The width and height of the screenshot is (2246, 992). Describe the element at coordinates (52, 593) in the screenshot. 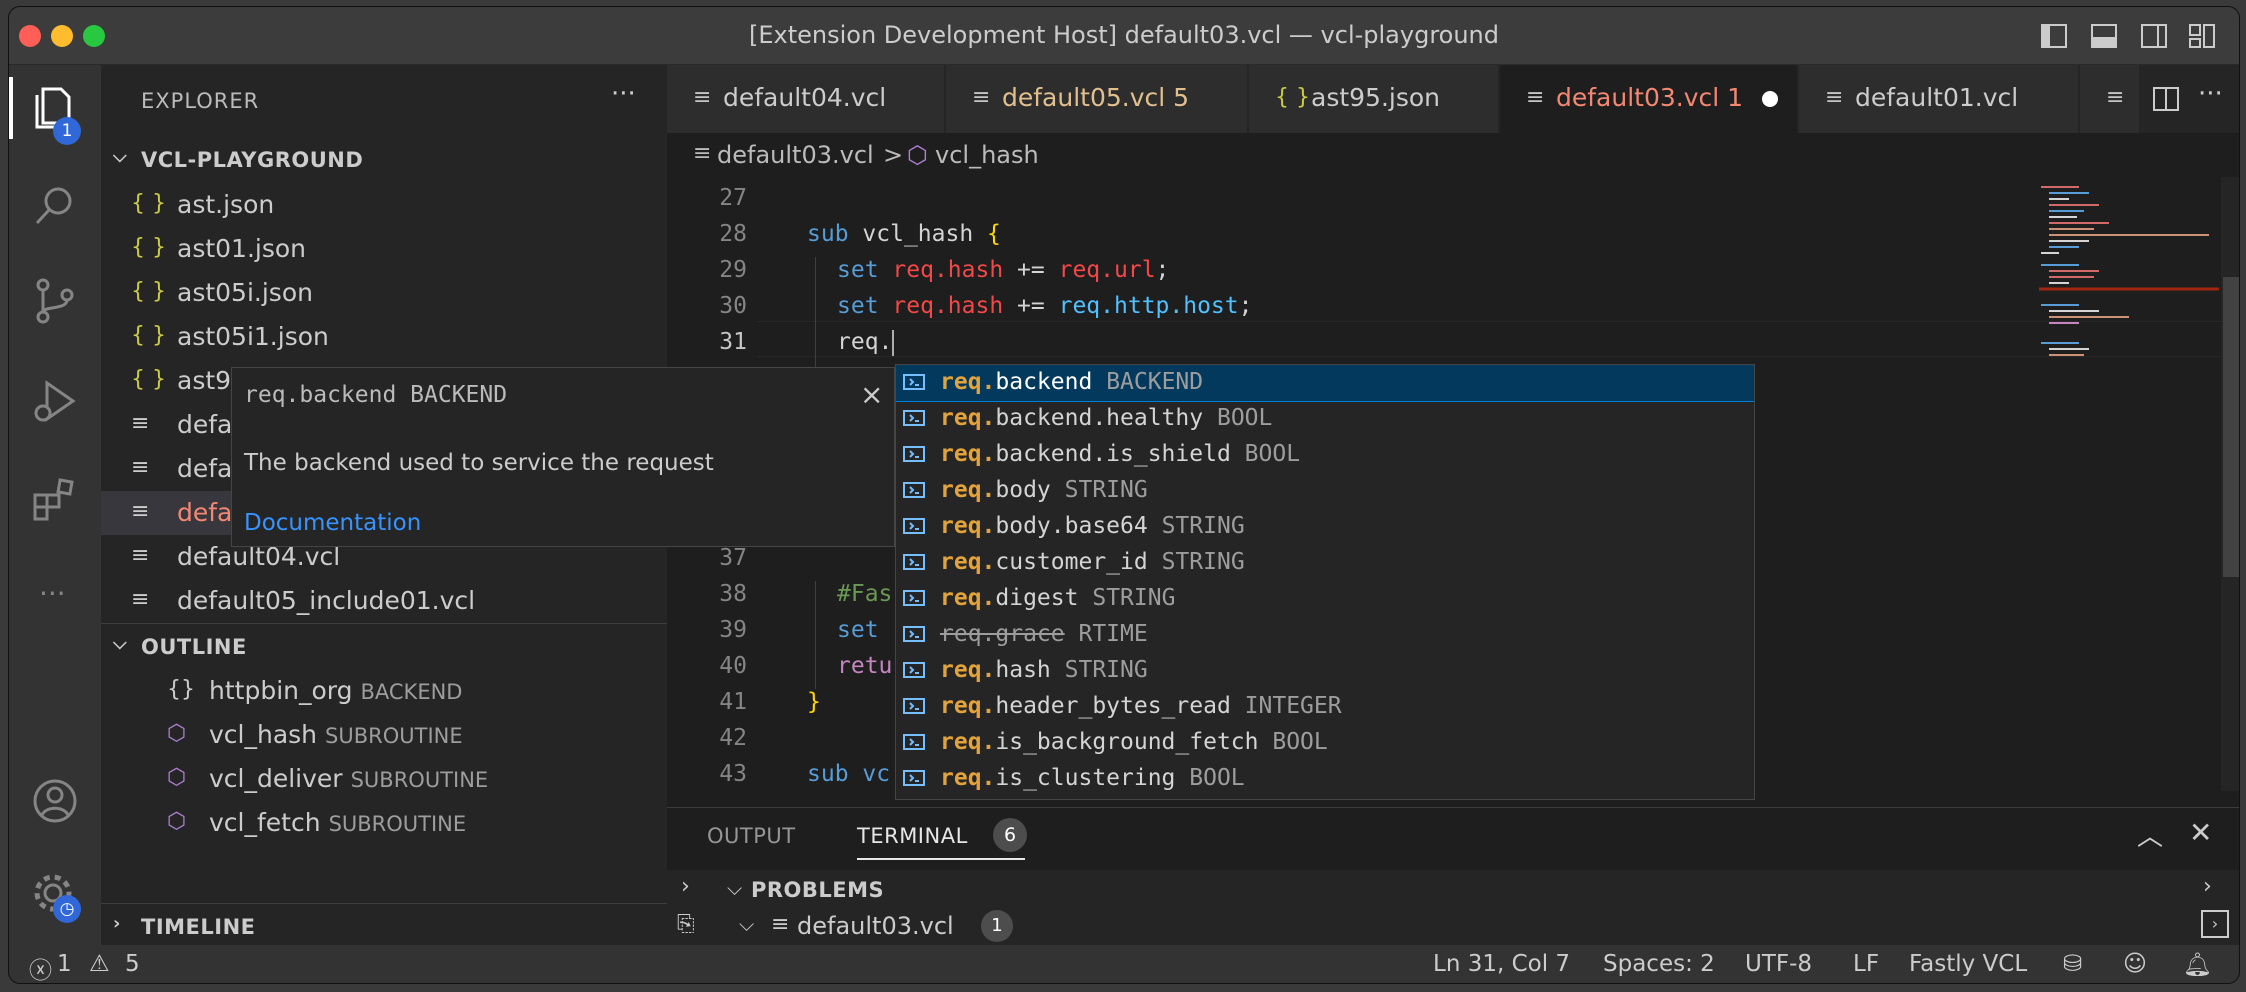

I see `more-views-icon: ···` at that location.